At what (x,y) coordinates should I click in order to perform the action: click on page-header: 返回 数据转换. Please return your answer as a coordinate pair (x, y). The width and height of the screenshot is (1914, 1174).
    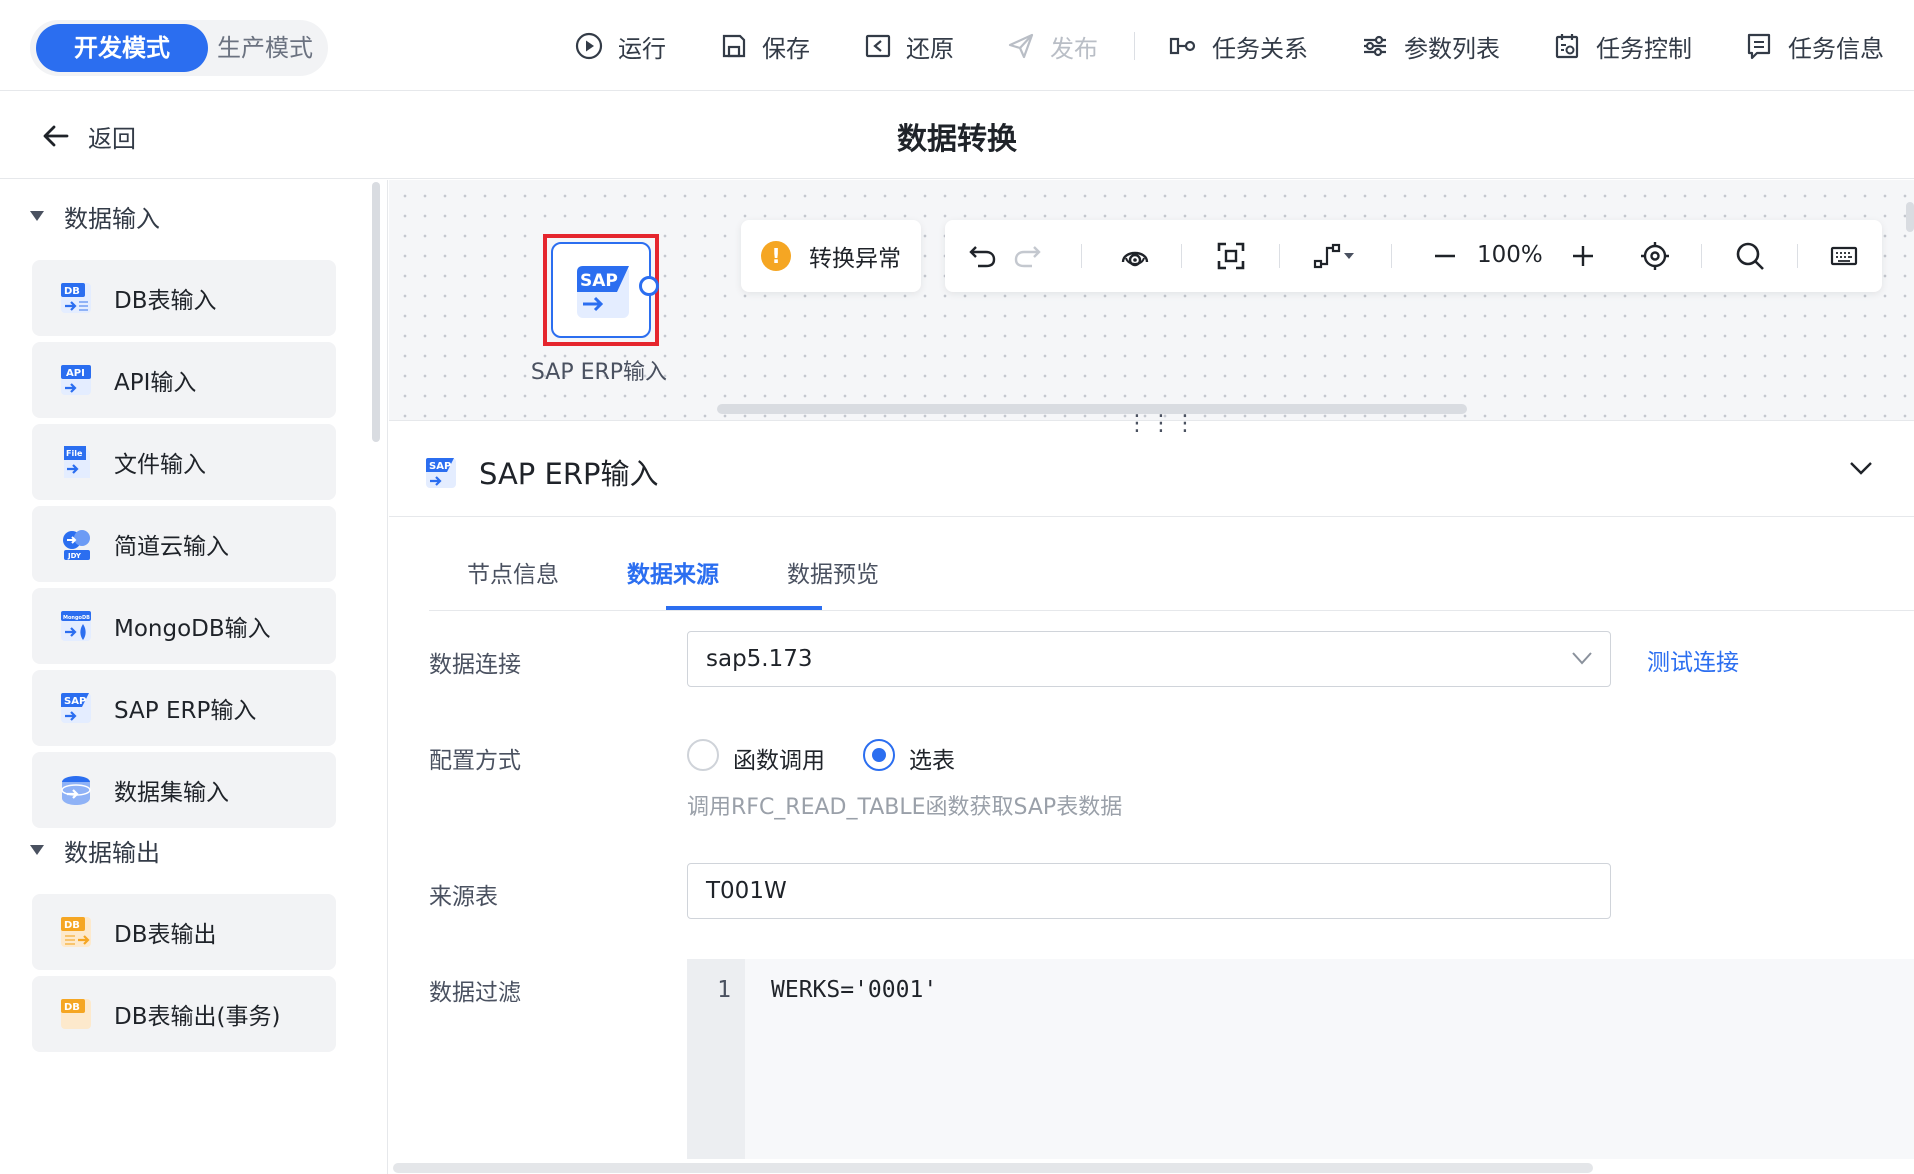
    Looking at the image, I should click on (957, 135).